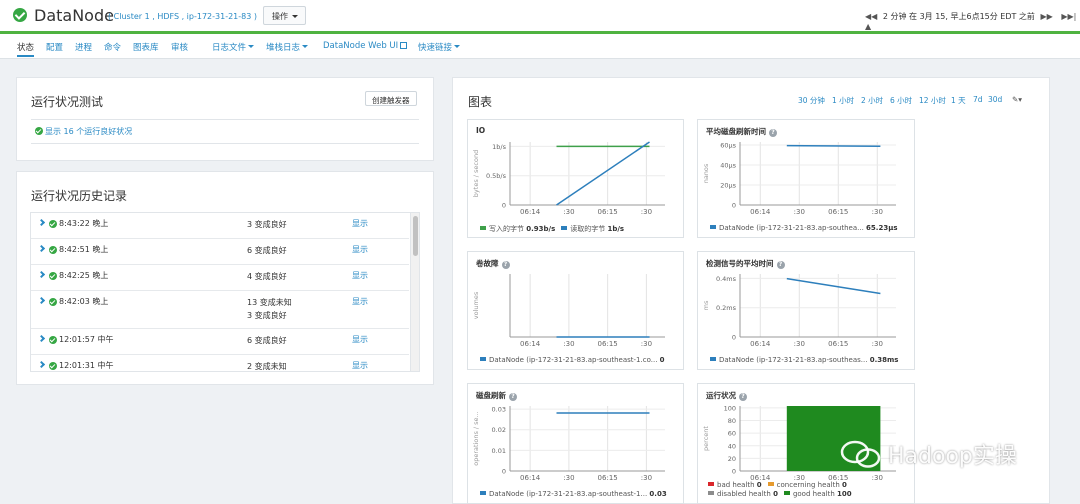  I want to click on show-good-health-label: 显示 16 个运行良好状况, so click(89, 131).